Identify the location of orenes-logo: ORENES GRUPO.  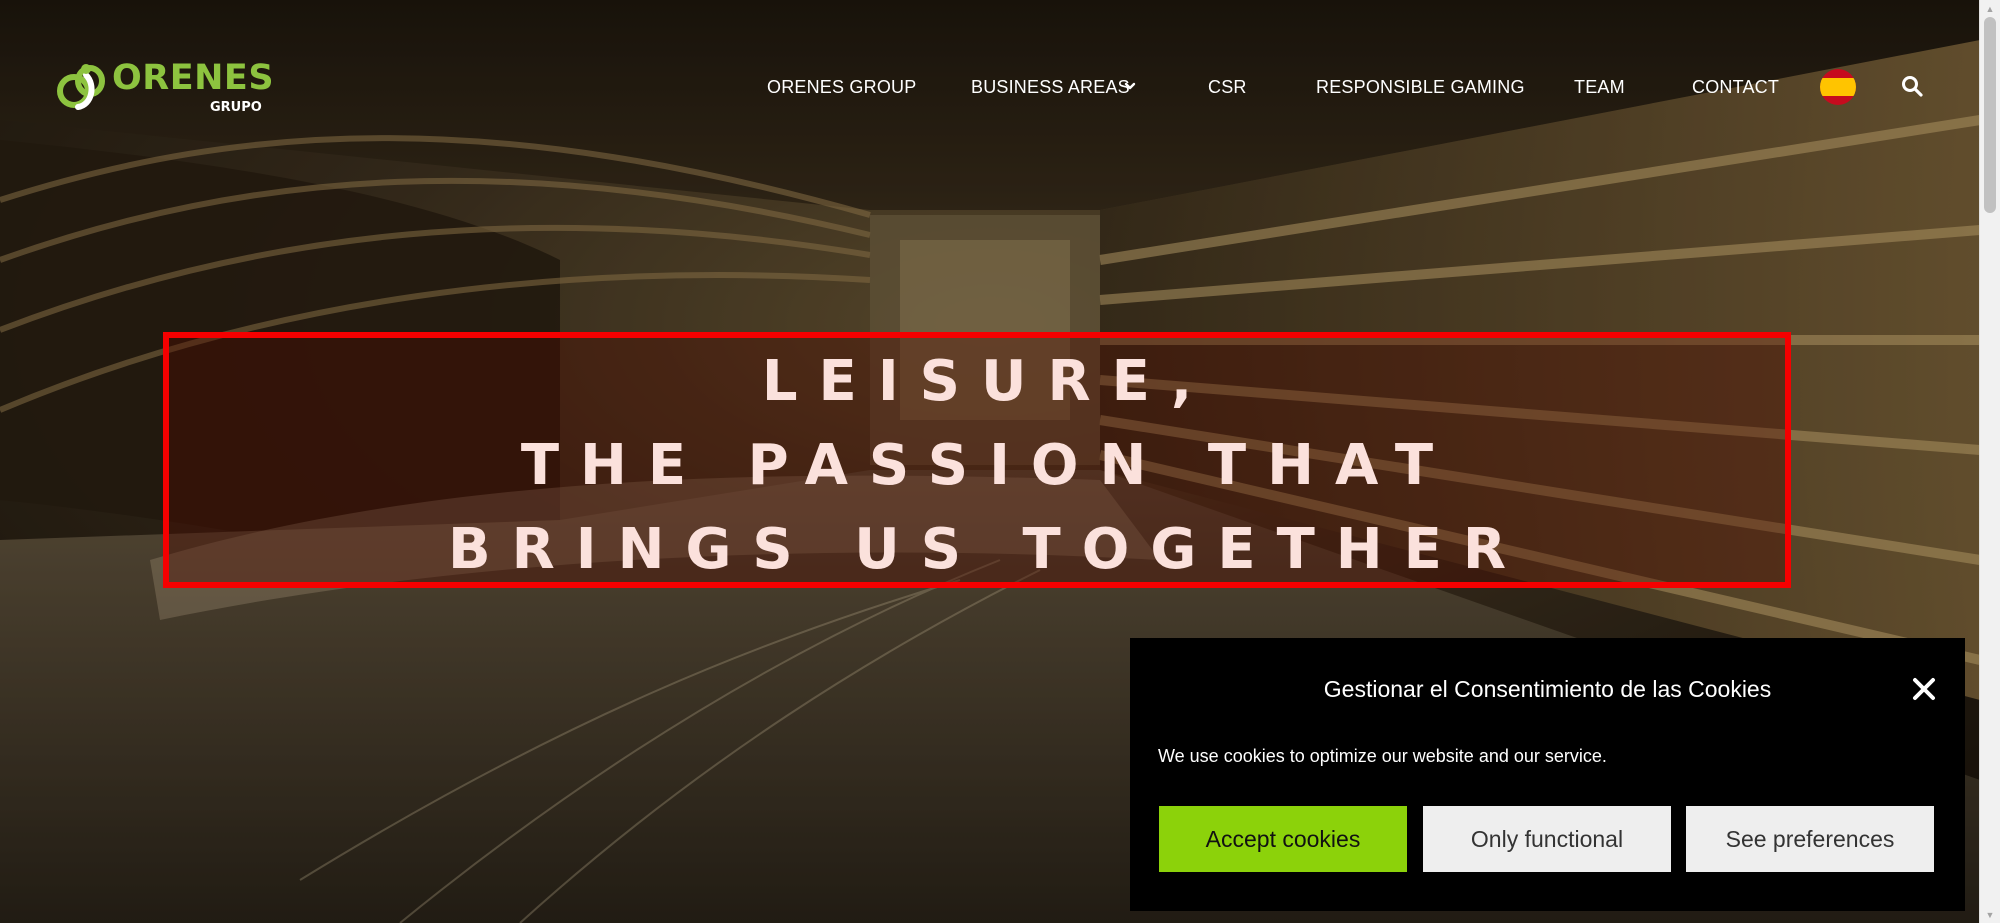
(165, 90).